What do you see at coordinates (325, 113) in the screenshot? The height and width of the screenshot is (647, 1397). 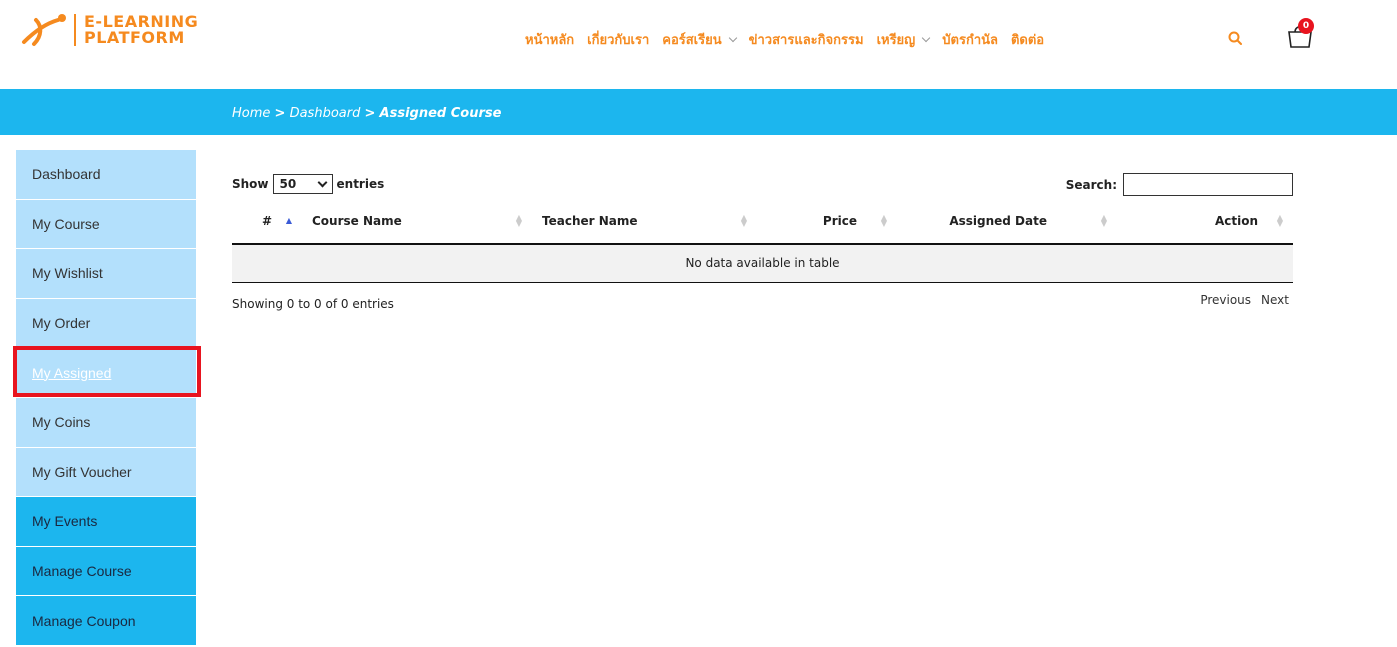 I see `breadcrumb-dashboard: Dashboard` at bounding box center [325, 113].